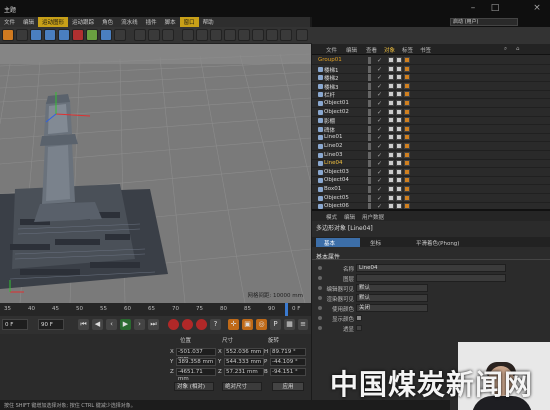 This screenshot has height=410, width=550. What do you see at coordinates (201, 324) in the screenshot?
I see `keyframe-selection-button` at bounding box center [201, 324].